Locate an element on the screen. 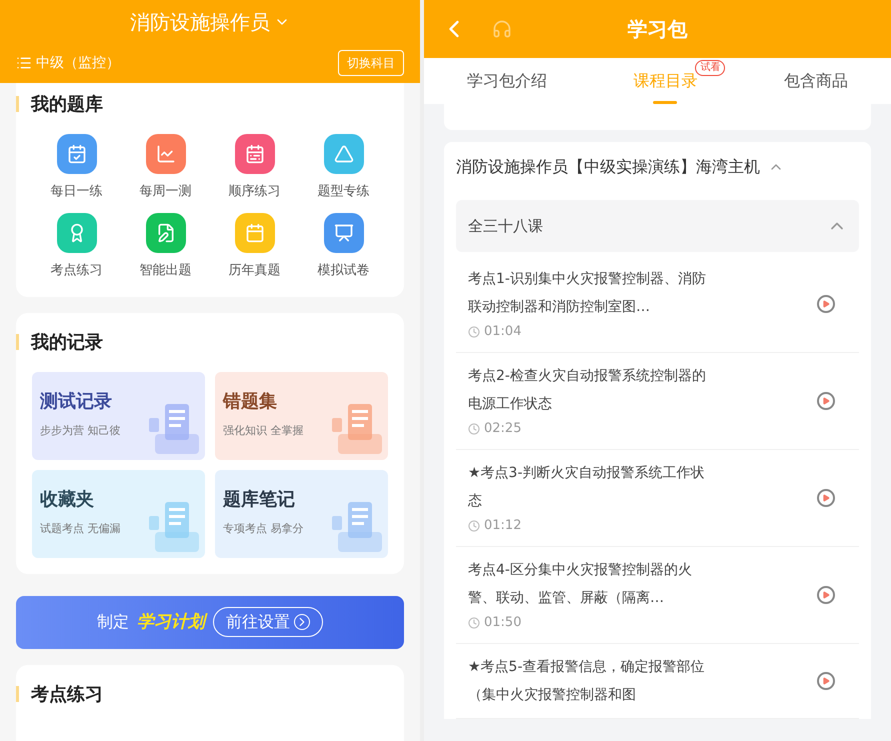 This screenshot has height=741, width=891. tool-label: 题型专练 is located at coordinates (344, 192).